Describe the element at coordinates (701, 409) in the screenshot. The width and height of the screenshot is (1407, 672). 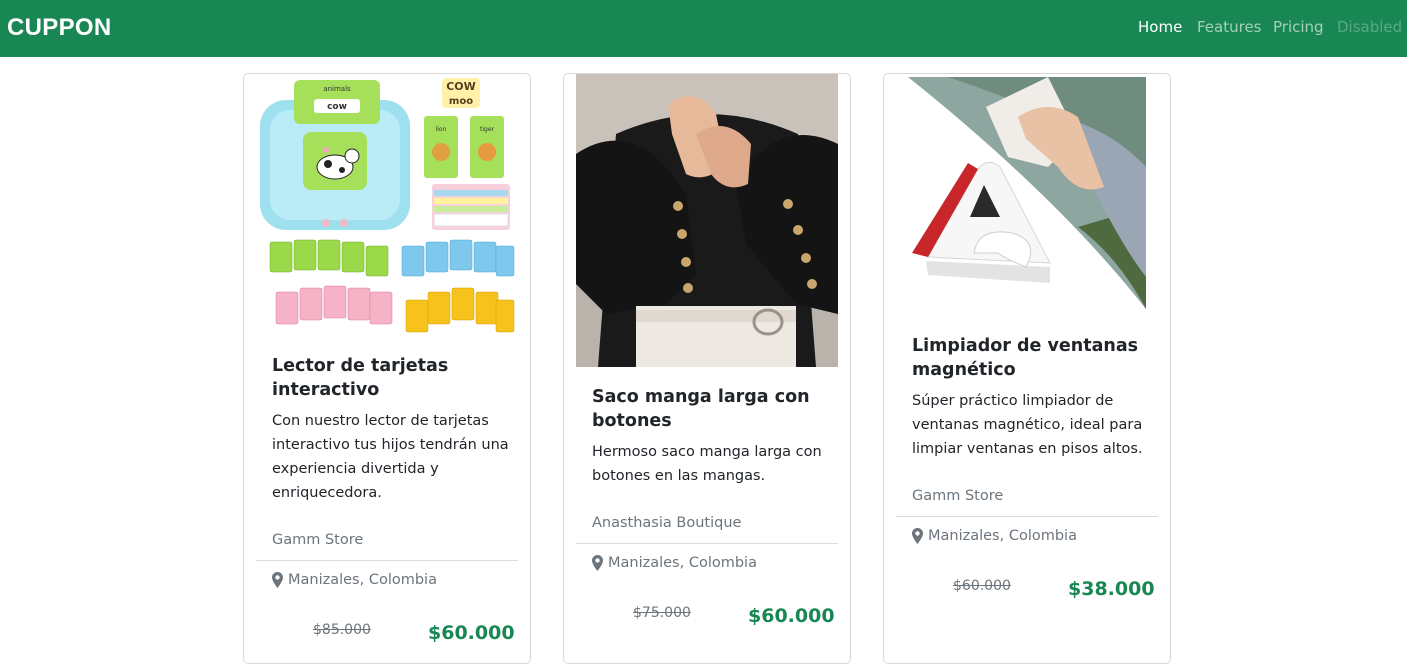
I see `card-title: Saco manga larga con botones` at that location.